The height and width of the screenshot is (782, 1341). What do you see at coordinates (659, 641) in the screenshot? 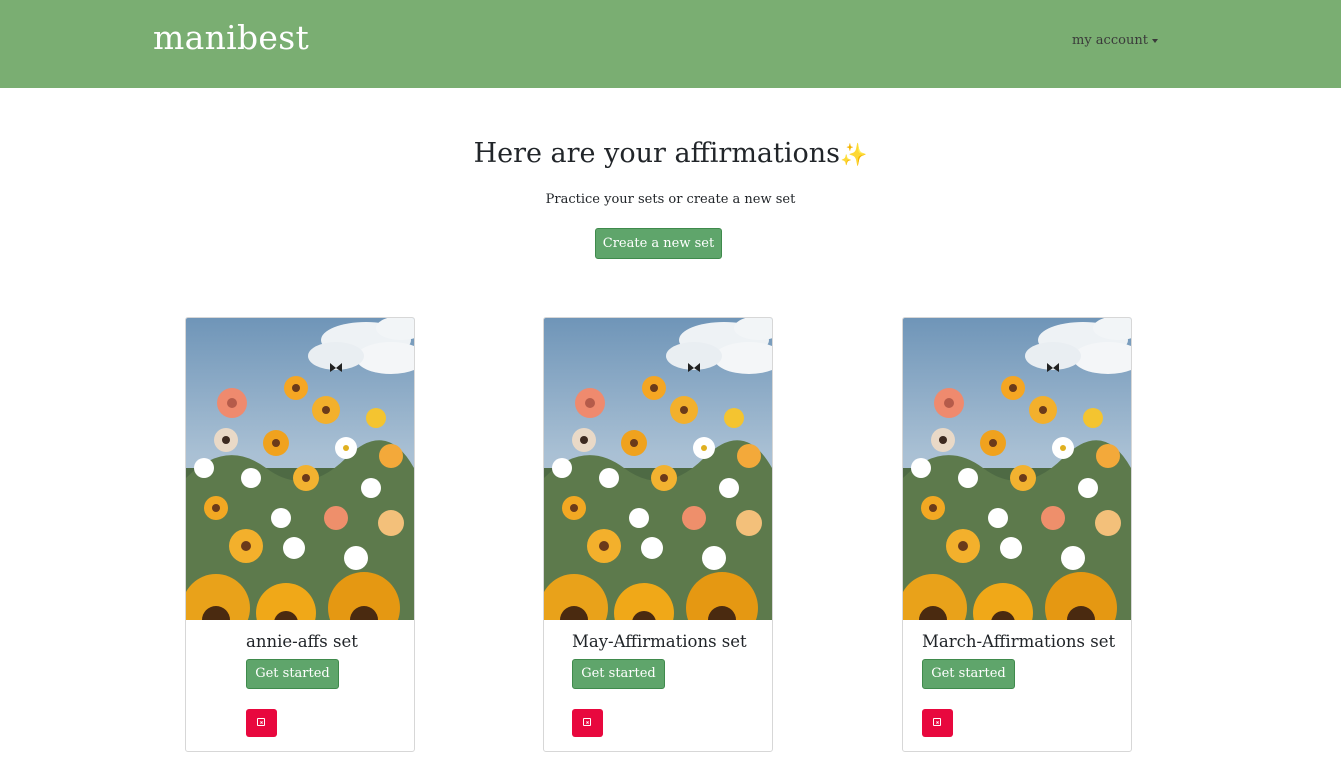
I see `set-title: May-Affirmations set` at bounding box center [659, 641].